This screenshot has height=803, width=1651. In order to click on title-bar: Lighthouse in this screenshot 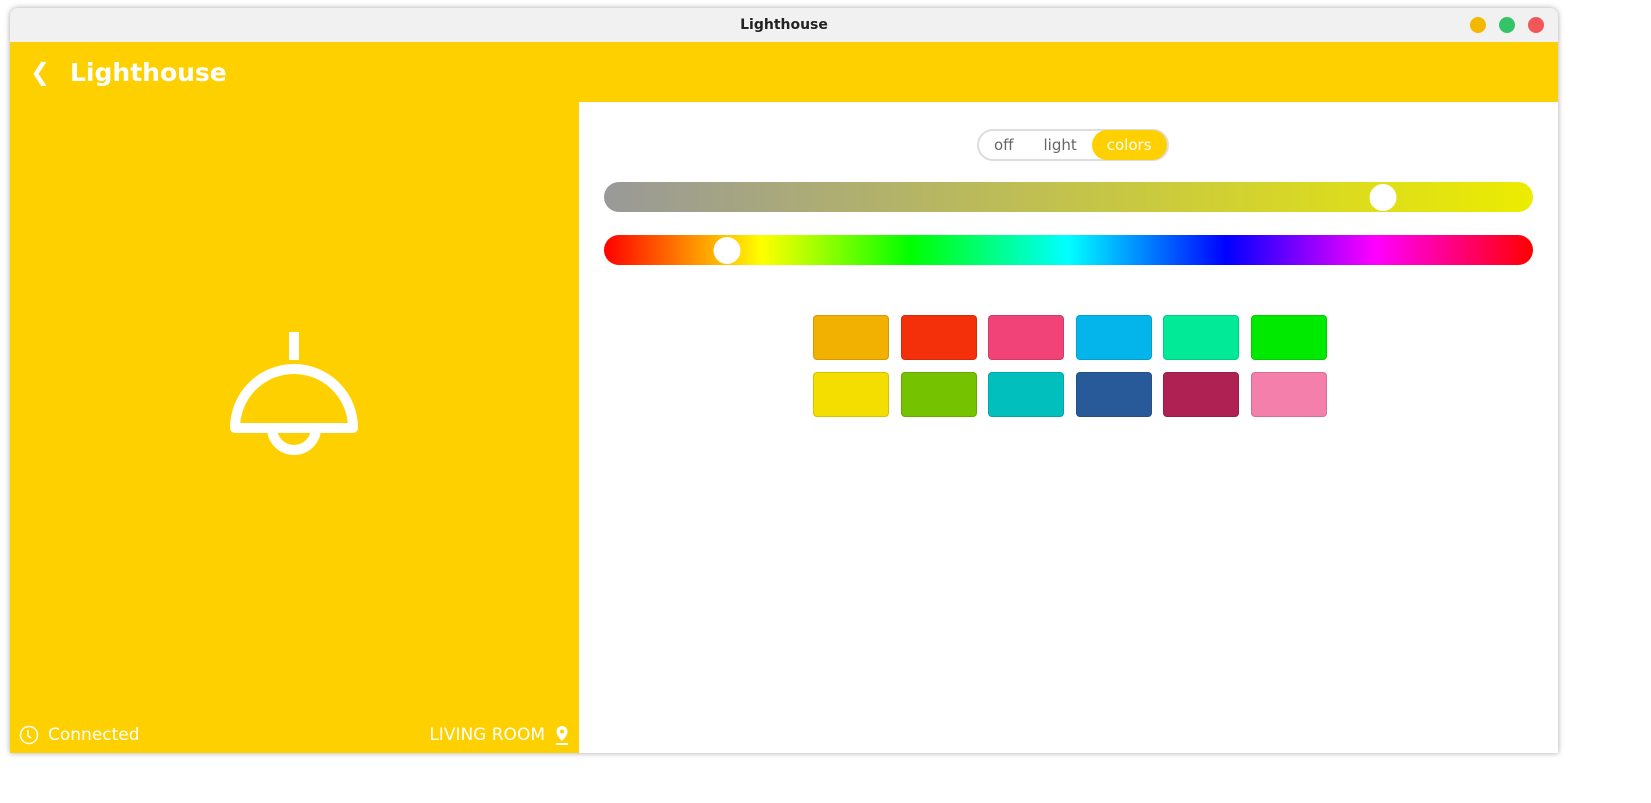, I will do `click(784, 25)`.